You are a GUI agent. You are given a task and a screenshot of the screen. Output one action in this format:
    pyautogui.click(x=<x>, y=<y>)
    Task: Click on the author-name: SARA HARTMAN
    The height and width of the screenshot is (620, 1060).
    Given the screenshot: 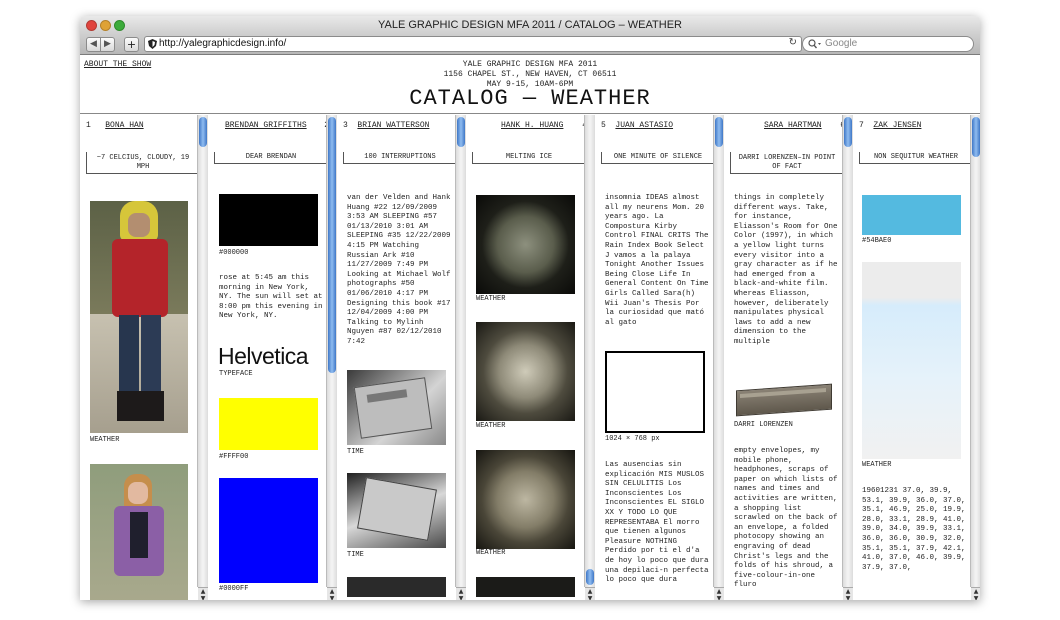 What is the action you would take?
    pyautogui.click(x=793, y=125)
    